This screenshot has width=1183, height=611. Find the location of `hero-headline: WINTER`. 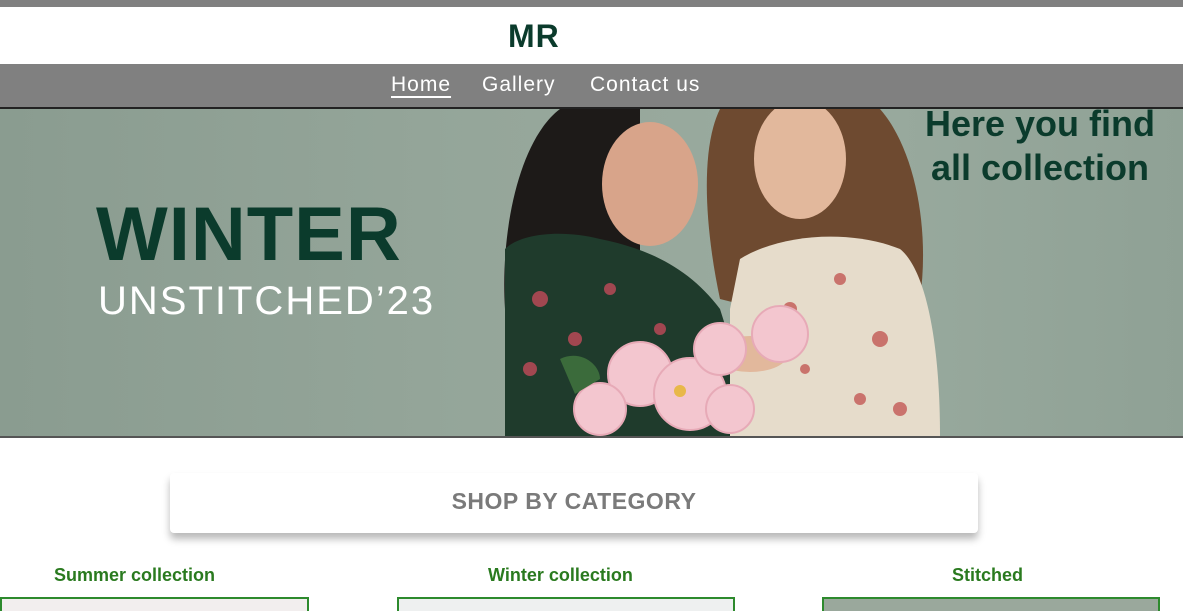

hero-headline: WINTER is located at coordinates (249, 234).